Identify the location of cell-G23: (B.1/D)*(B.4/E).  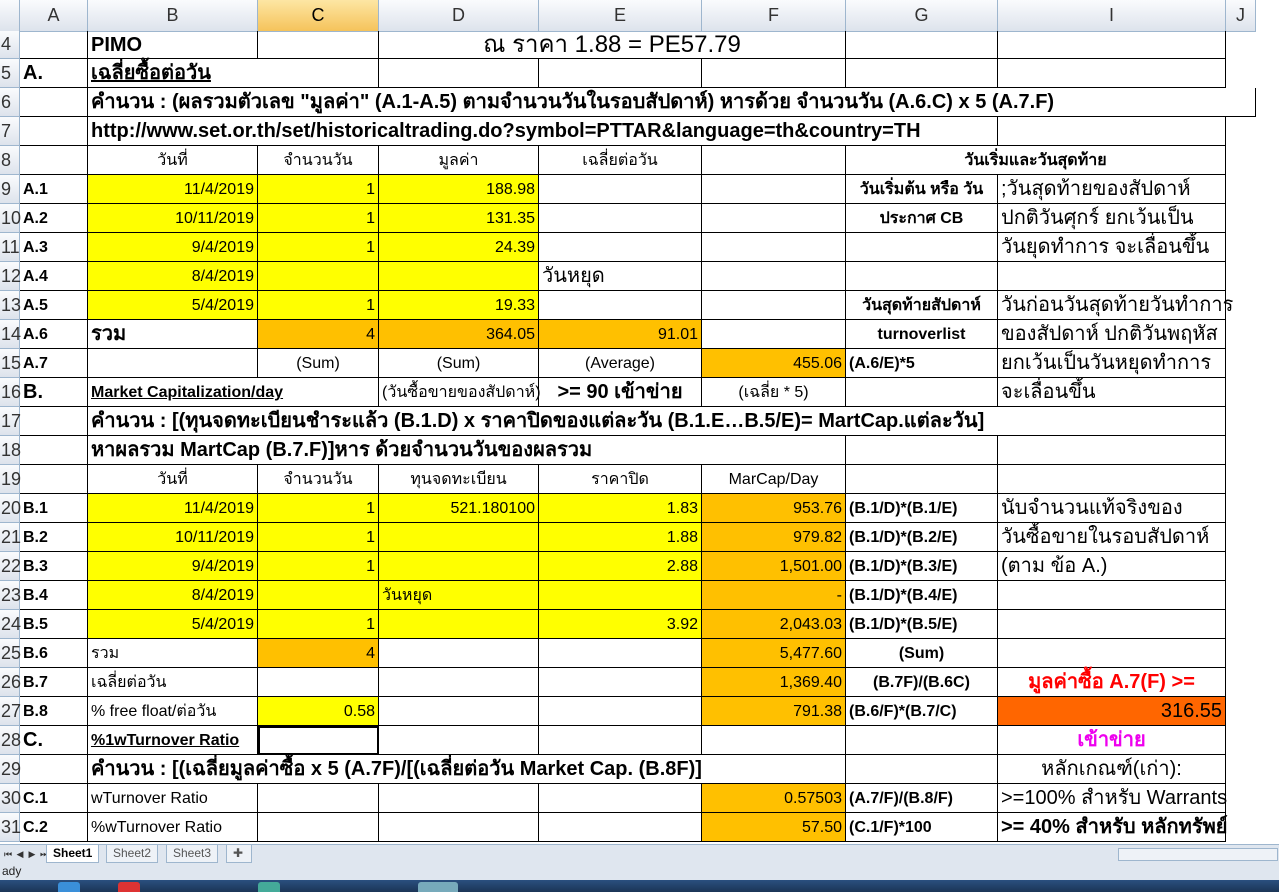
(922, 595).